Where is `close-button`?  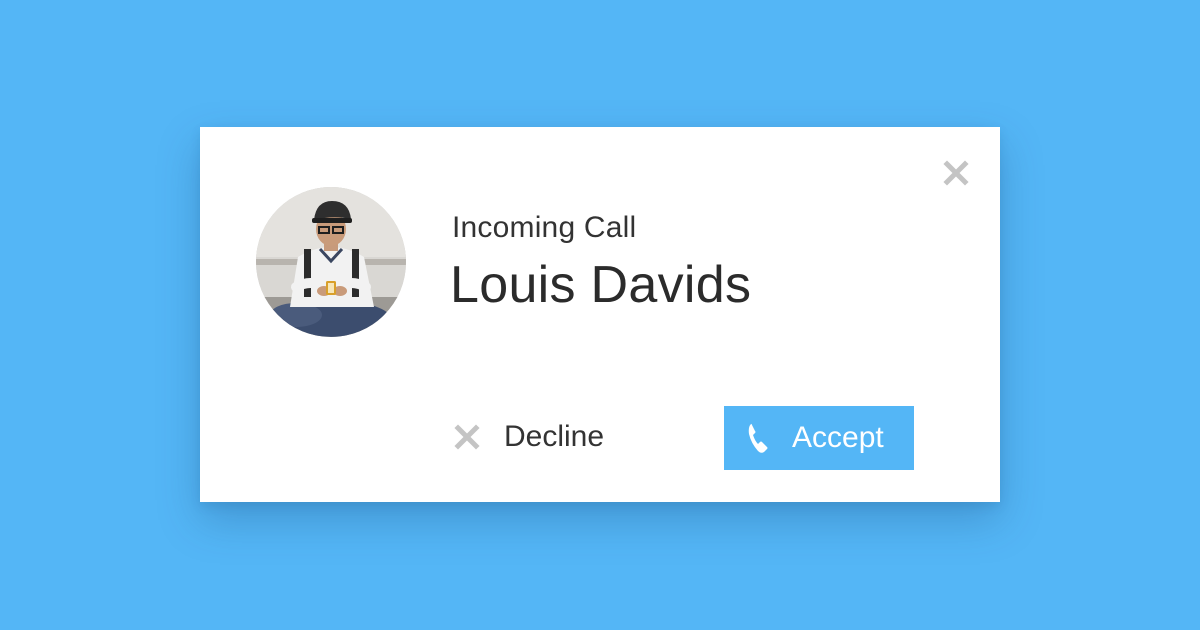 close-button is located at coordinates (956, 173).